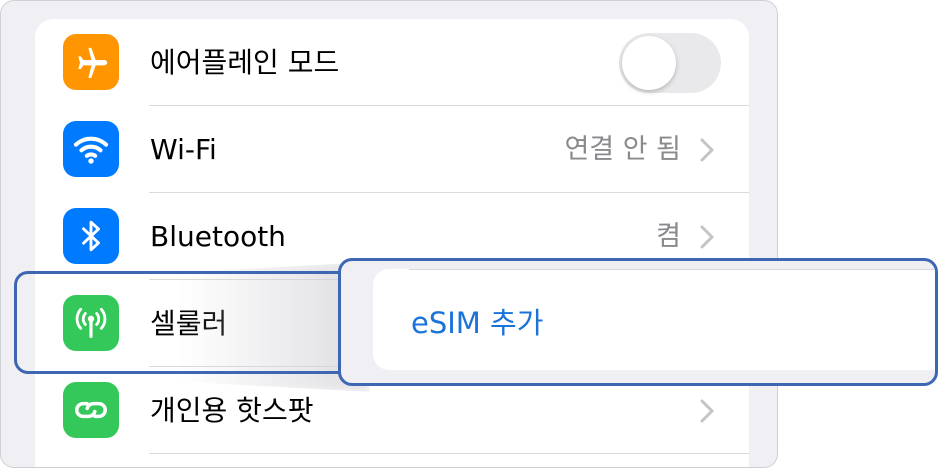 The height and width of the screenshot is (470, 940). What do you see at coordinates (91, 236) in the screenshot?
I see `bluetooth-icon` at bounding box center [91, 236].